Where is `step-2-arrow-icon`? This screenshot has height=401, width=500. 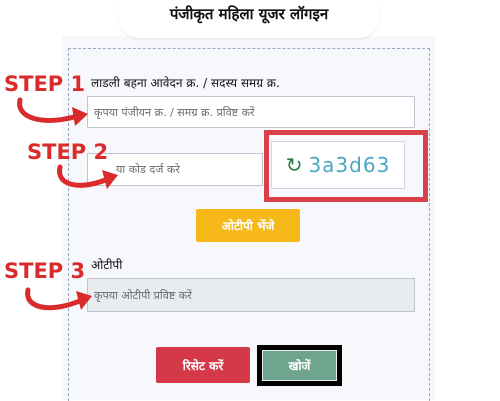 step-2-arrow-icon is located at coordinates (87, 176).